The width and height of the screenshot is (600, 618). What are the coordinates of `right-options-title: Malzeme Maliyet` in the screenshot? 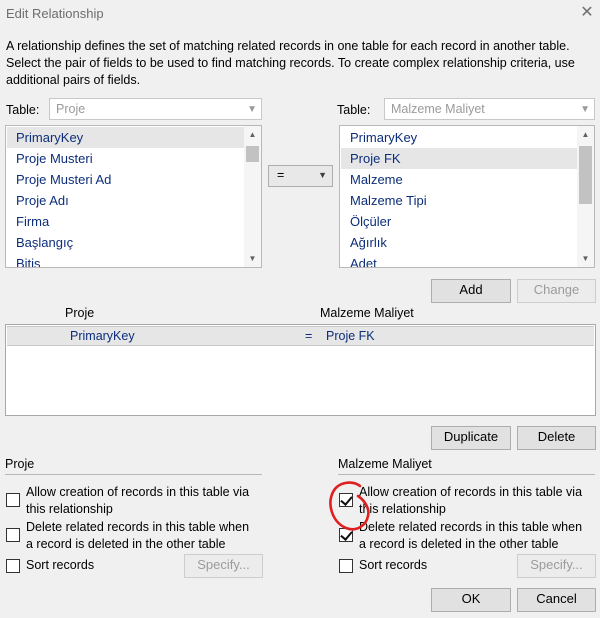 It's located at (385, 464).